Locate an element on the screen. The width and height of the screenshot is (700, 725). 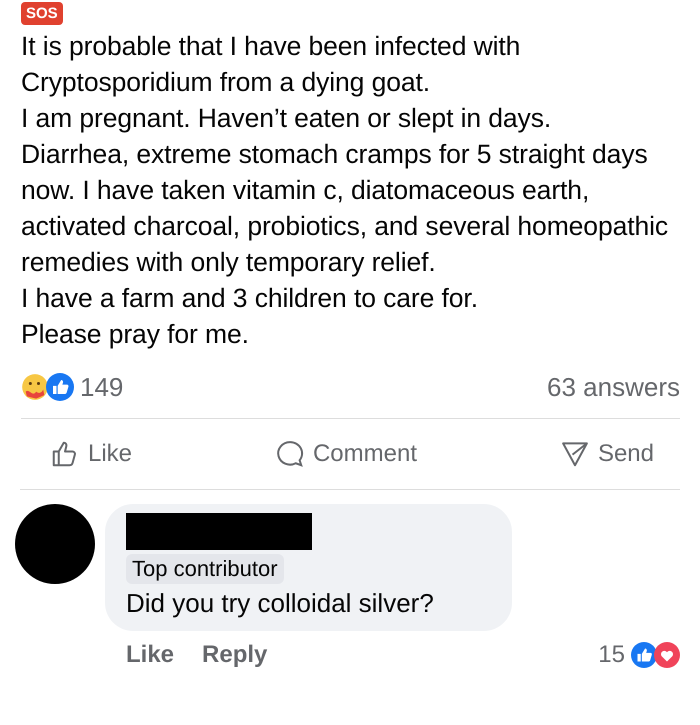
contributor-badge: Top contributor is located at coordinates (205, 569).